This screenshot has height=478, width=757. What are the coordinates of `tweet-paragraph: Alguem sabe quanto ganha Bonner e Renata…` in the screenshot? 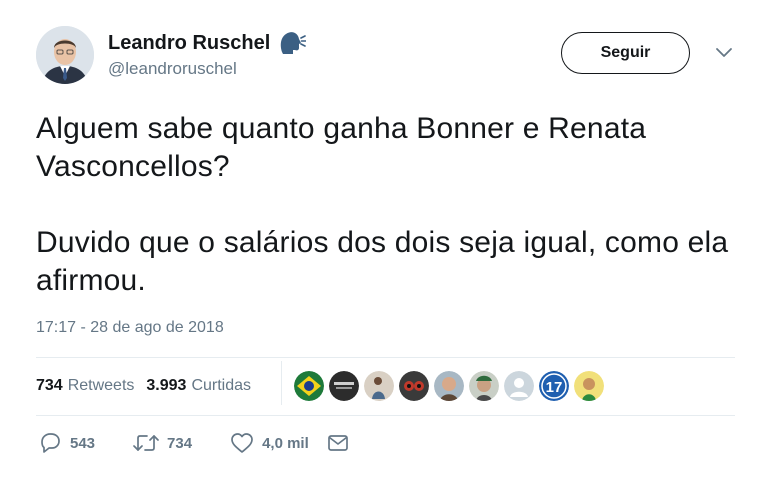 It's located at (341, 147).